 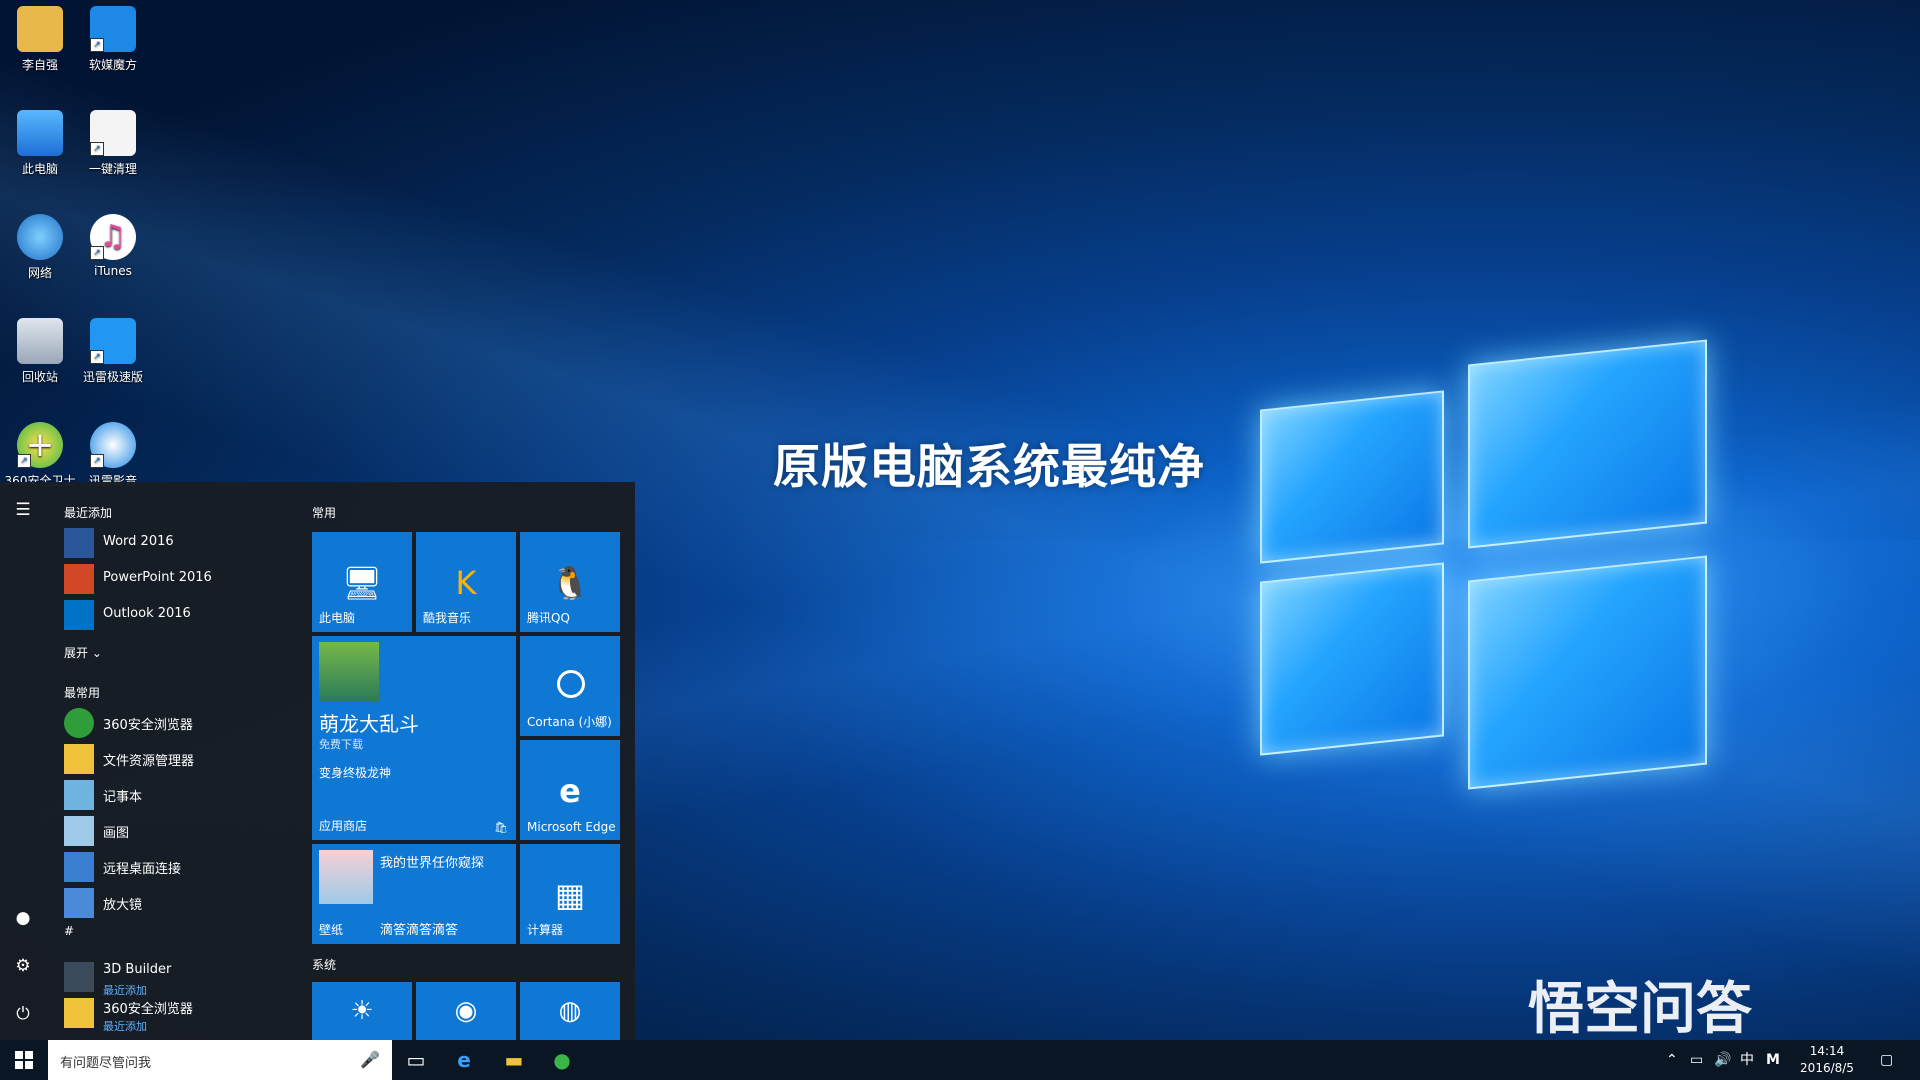 I want to click on windows-start-icon, so click(x=24, y=1060).